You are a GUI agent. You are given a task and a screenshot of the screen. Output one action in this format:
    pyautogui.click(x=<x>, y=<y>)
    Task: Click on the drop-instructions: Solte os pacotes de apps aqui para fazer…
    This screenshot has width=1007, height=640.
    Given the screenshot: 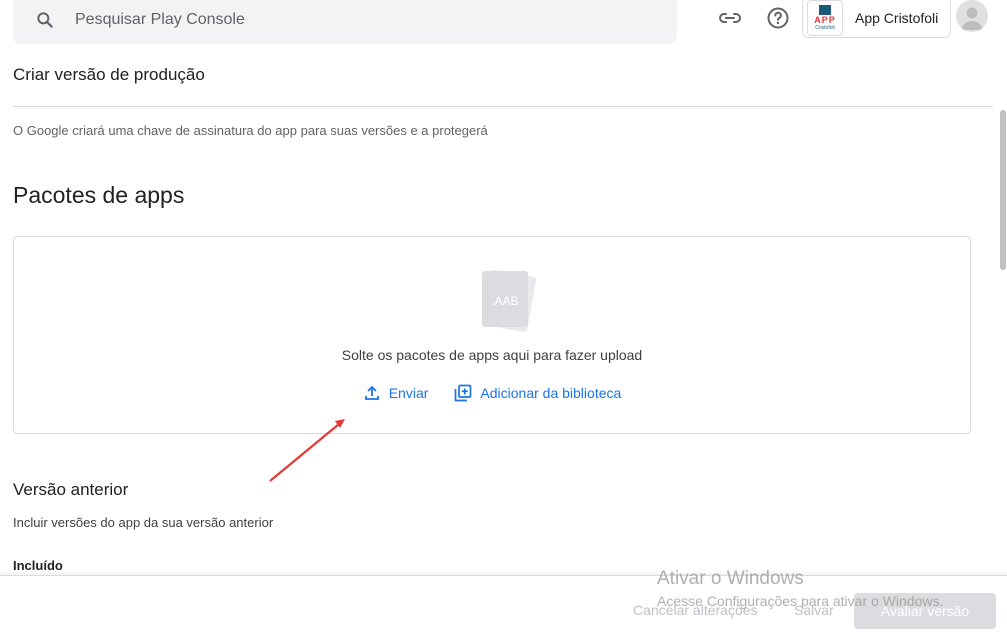 What is the action you would take?
    pyautogui.click(x=492, y=355)
    